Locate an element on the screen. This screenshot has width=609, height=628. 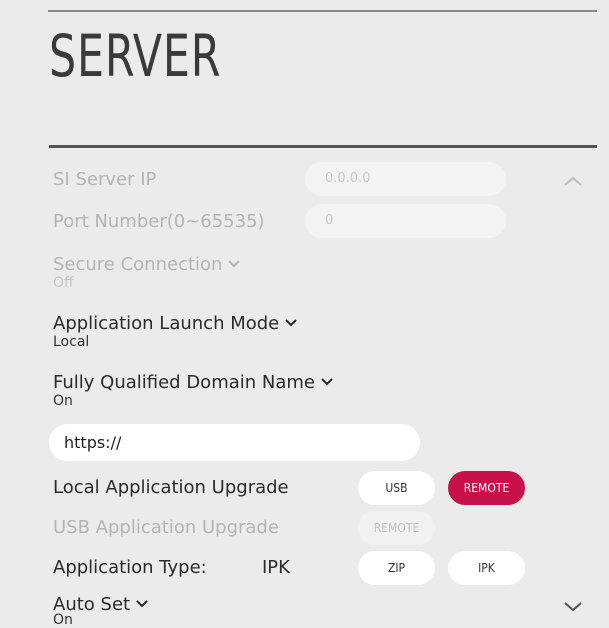
section-divider is located at coordinates (323, 146).